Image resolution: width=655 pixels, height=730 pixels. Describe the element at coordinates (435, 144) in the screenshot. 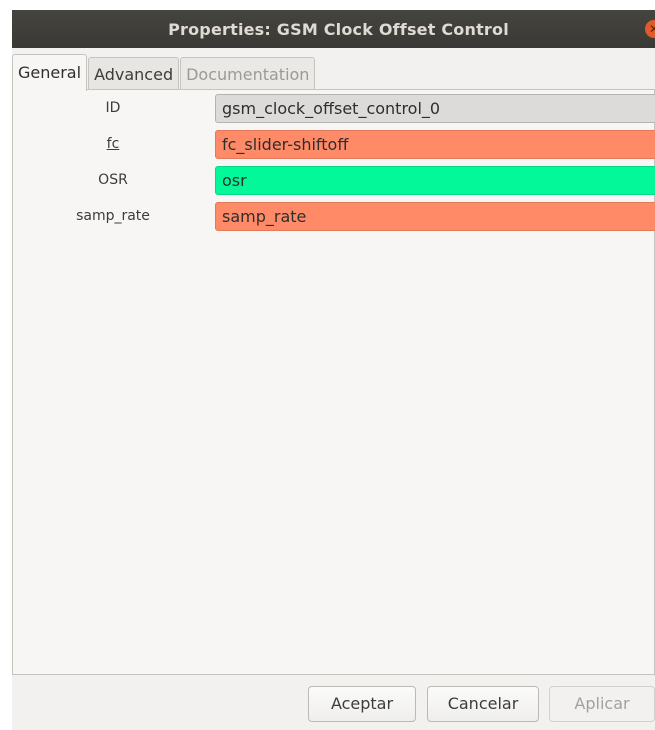

I see `param-field-fc: fc_slider-shiftoff` at that location.